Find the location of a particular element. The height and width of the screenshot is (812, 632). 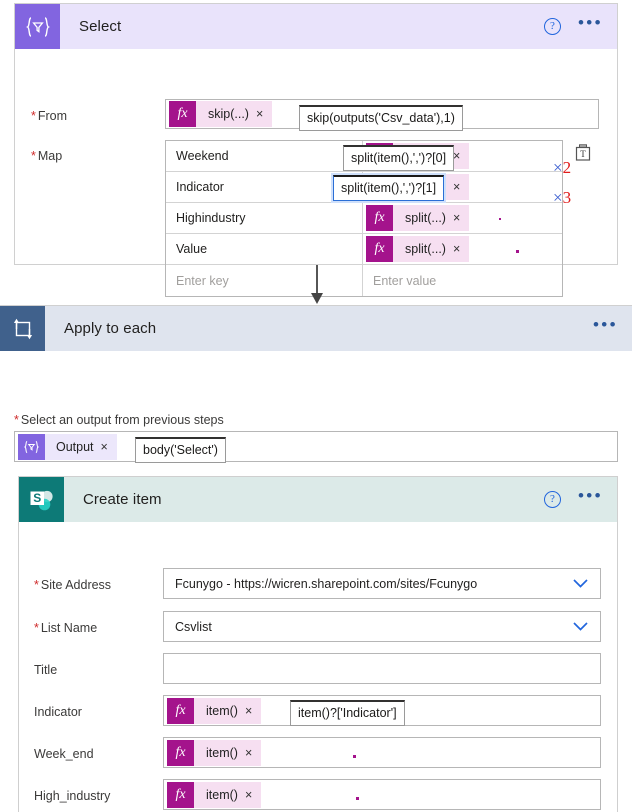

high-industry-token: fx item() × is located at coordinates (214, 794).